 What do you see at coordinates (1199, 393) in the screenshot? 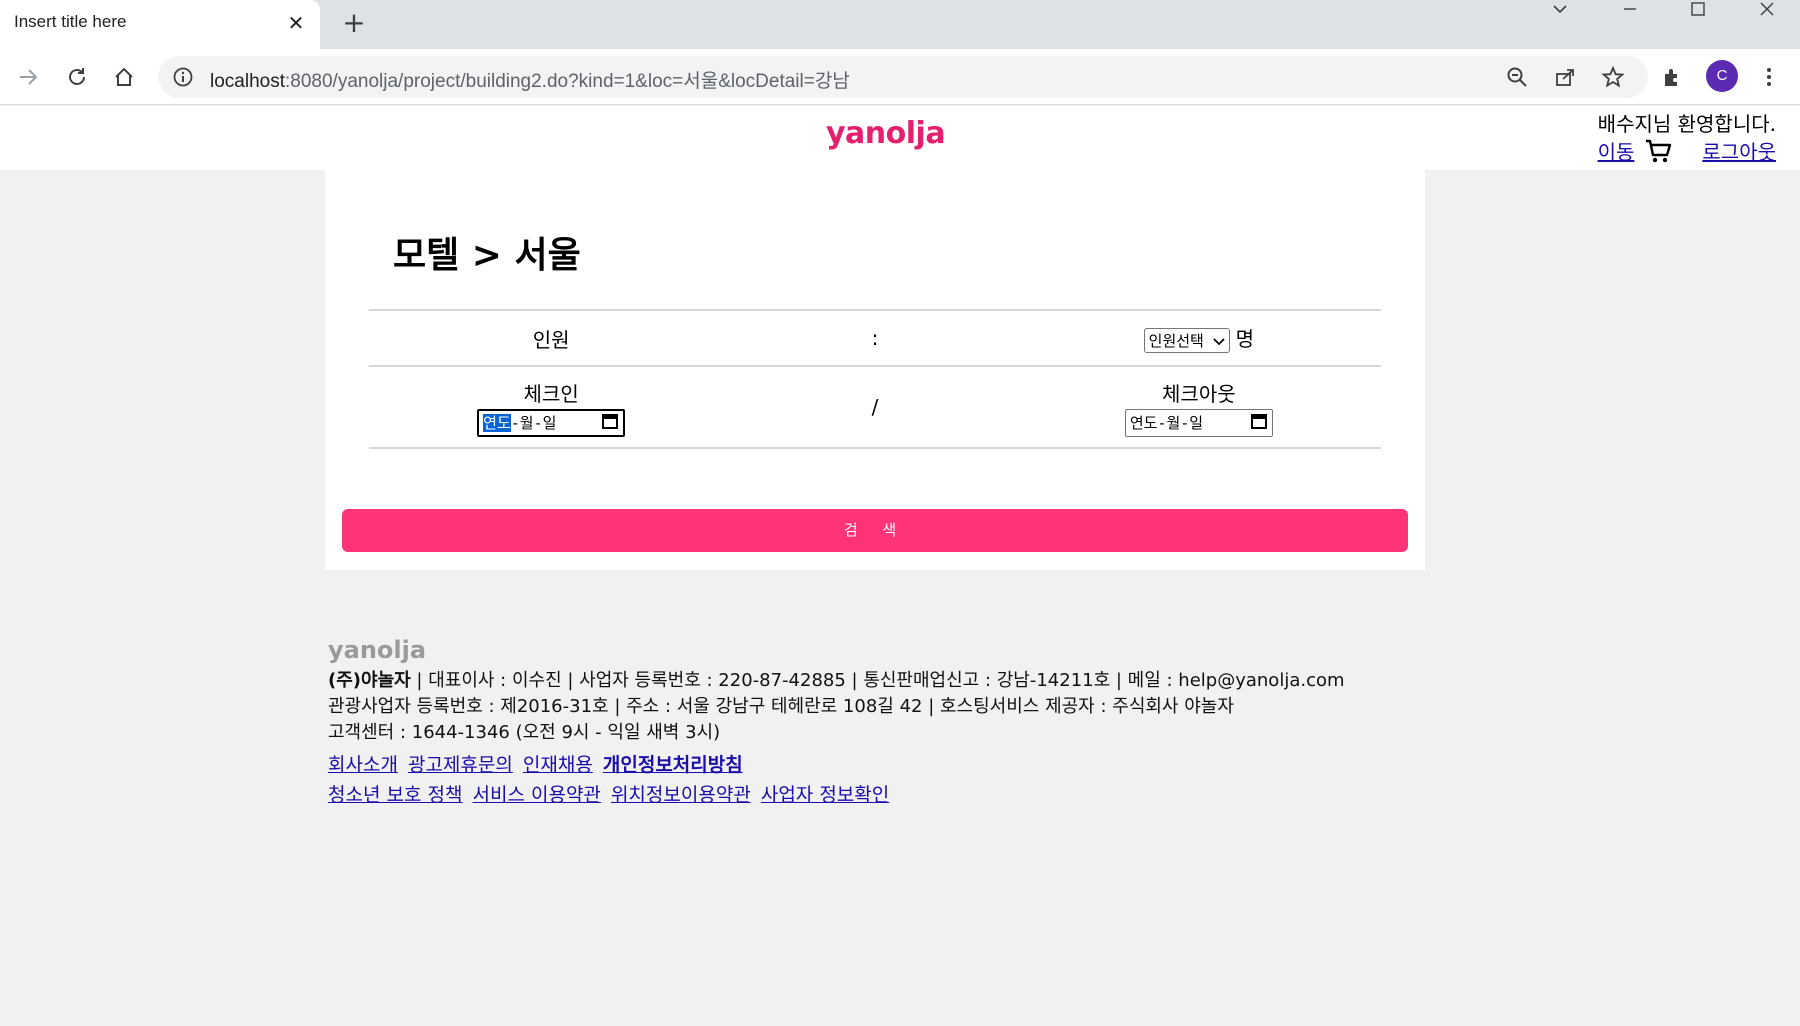
I see `checkout-label: 체크아웃` at bounding box center [1199, 393].